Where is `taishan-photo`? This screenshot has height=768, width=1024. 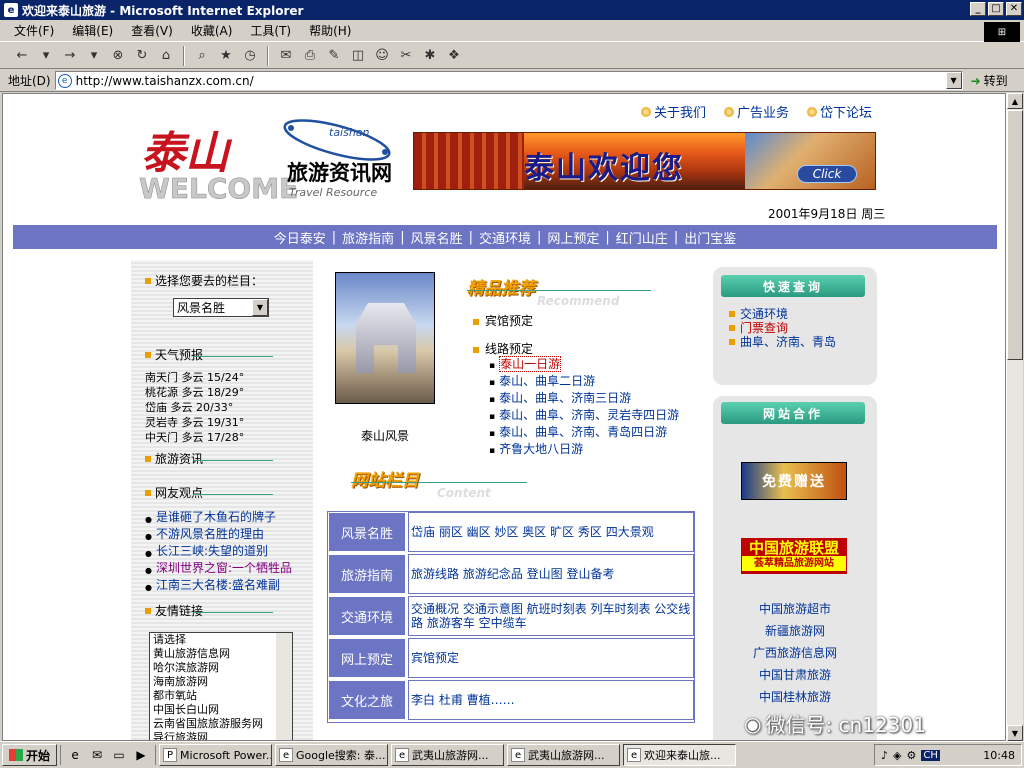 taishan-photo is located at coordinates (385, 338).